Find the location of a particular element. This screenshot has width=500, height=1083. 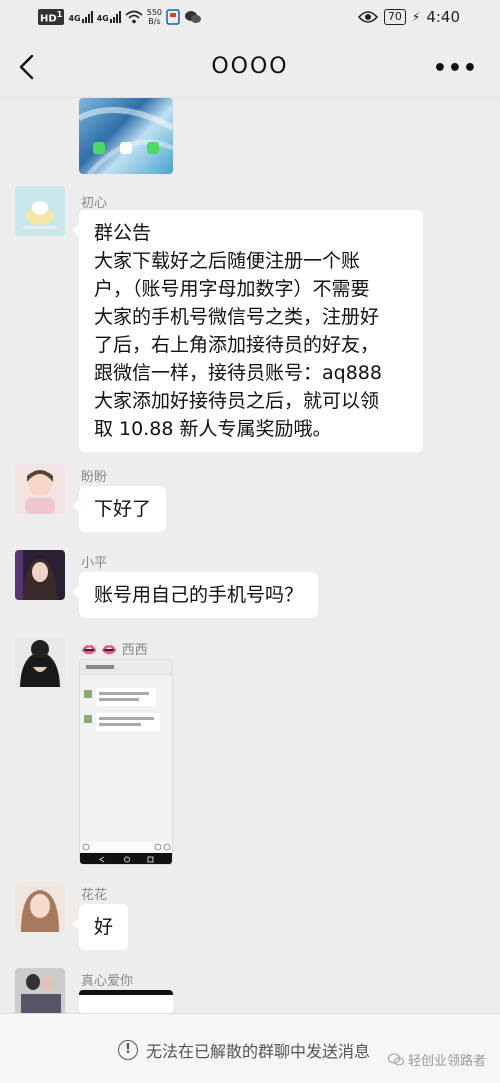

disbanded-notice: ! 无法在已解散的群聊中发送消息 is located at coordinates (244, 1050).